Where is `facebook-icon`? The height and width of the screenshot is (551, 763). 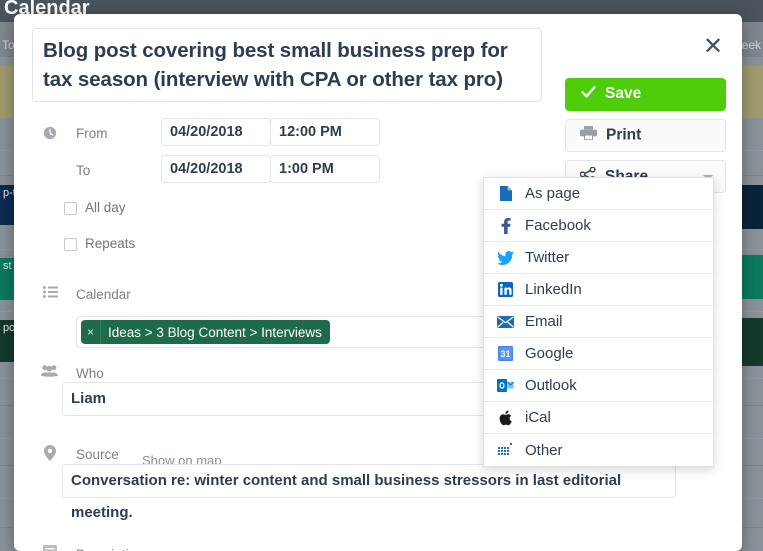 facebook-icon is located at coordinates (505, 225).